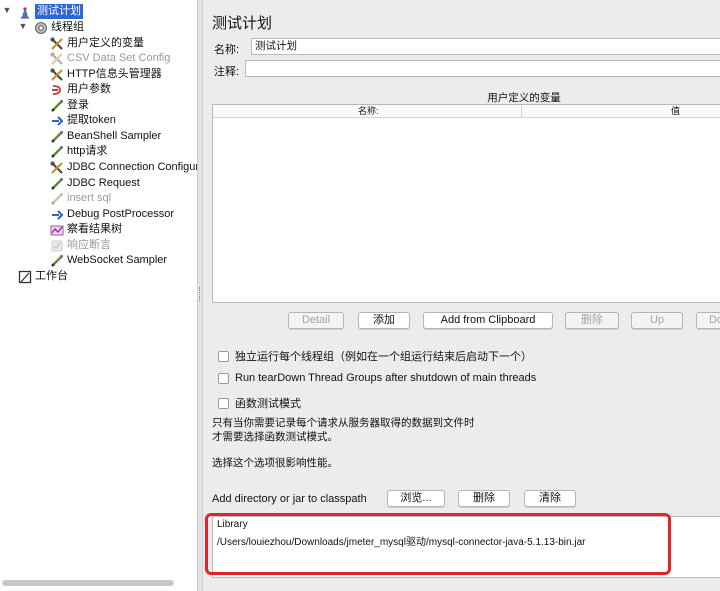  I want to click on tree-item-label: JDBC Connection Configura, so click(132, 167).